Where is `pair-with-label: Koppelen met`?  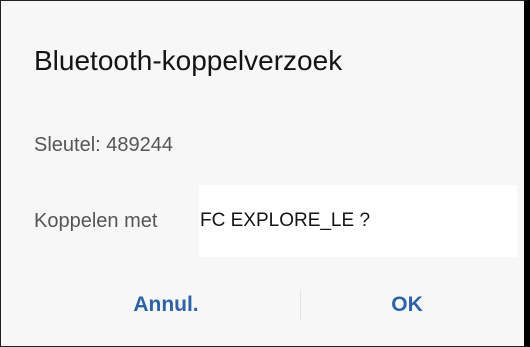
pair-with-label: Koppelen met is located at coordinates (96, 221).